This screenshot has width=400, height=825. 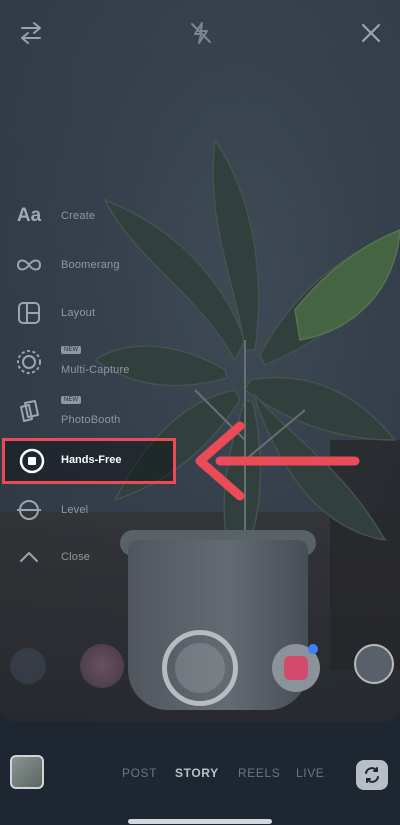 I want to click on tool-label: Hands-Free, so click(x=91, y=460).